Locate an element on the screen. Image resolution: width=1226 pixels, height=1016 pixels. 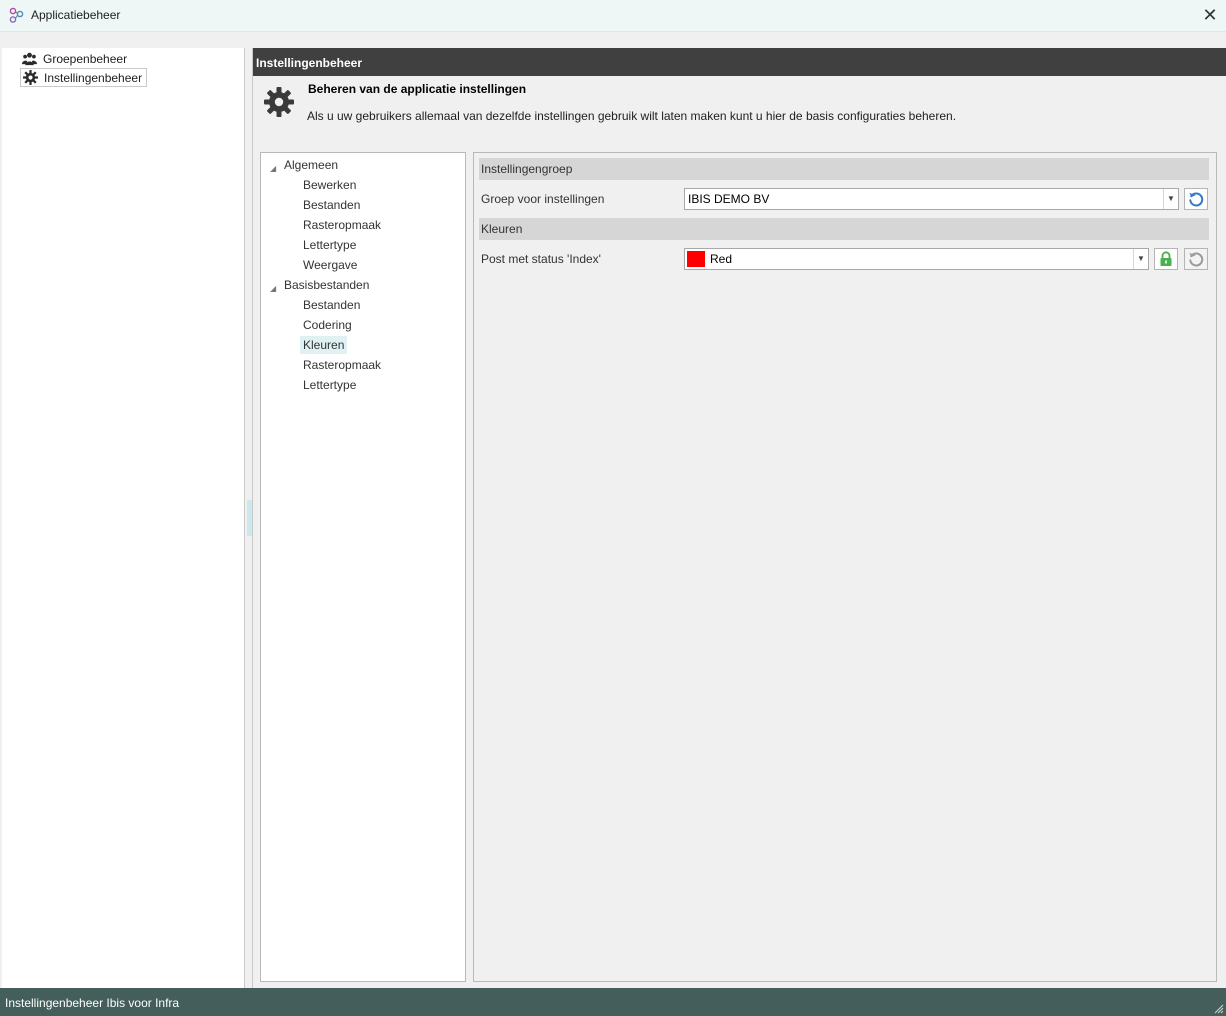
splitter-handle is located at coordinates (249, 518).